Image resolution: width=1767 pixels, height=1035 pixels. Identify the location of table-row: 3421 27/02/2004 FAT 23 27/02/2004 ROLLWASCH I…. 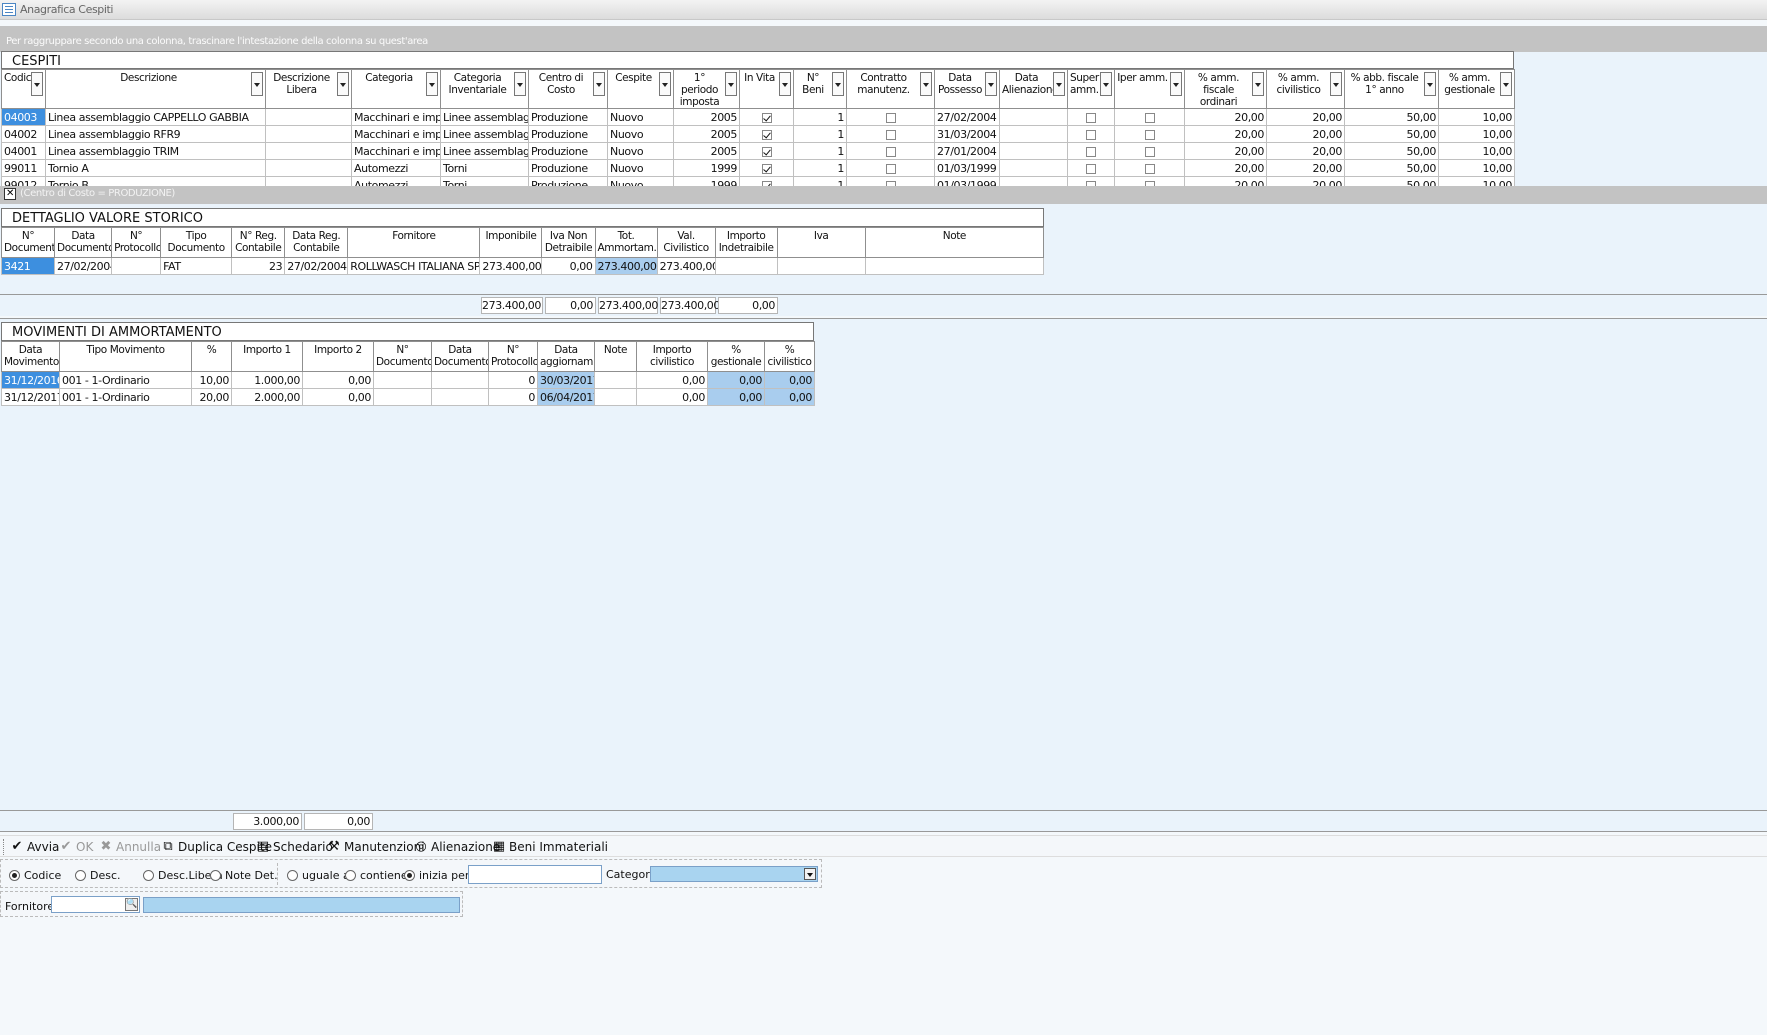
(522, 266).